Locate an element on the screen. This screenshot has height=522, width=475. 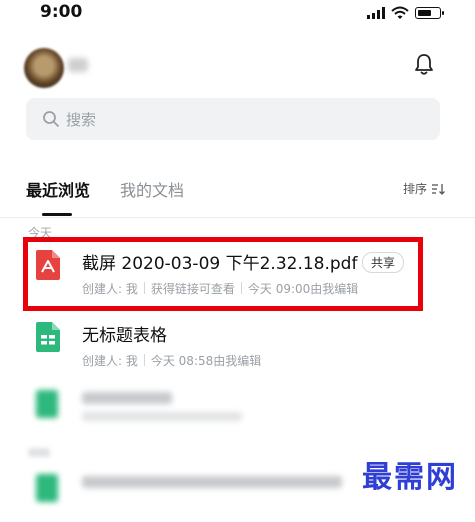
status-icons is located at coordinates (405, 13).